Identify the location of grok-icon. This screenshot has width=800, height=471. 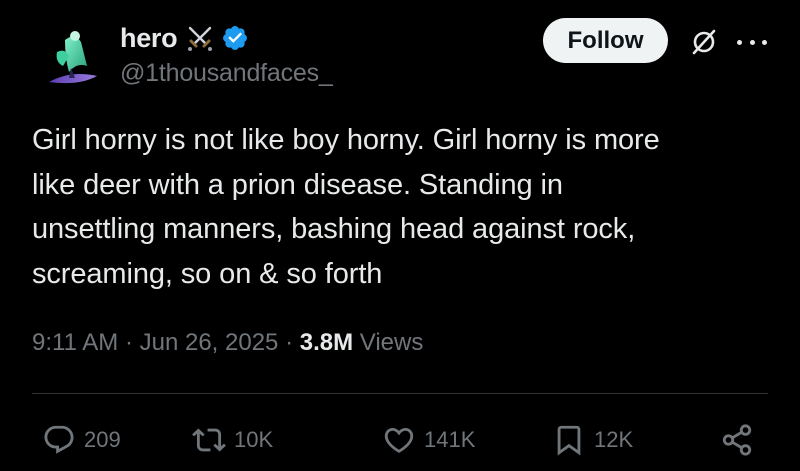
(704, 42).